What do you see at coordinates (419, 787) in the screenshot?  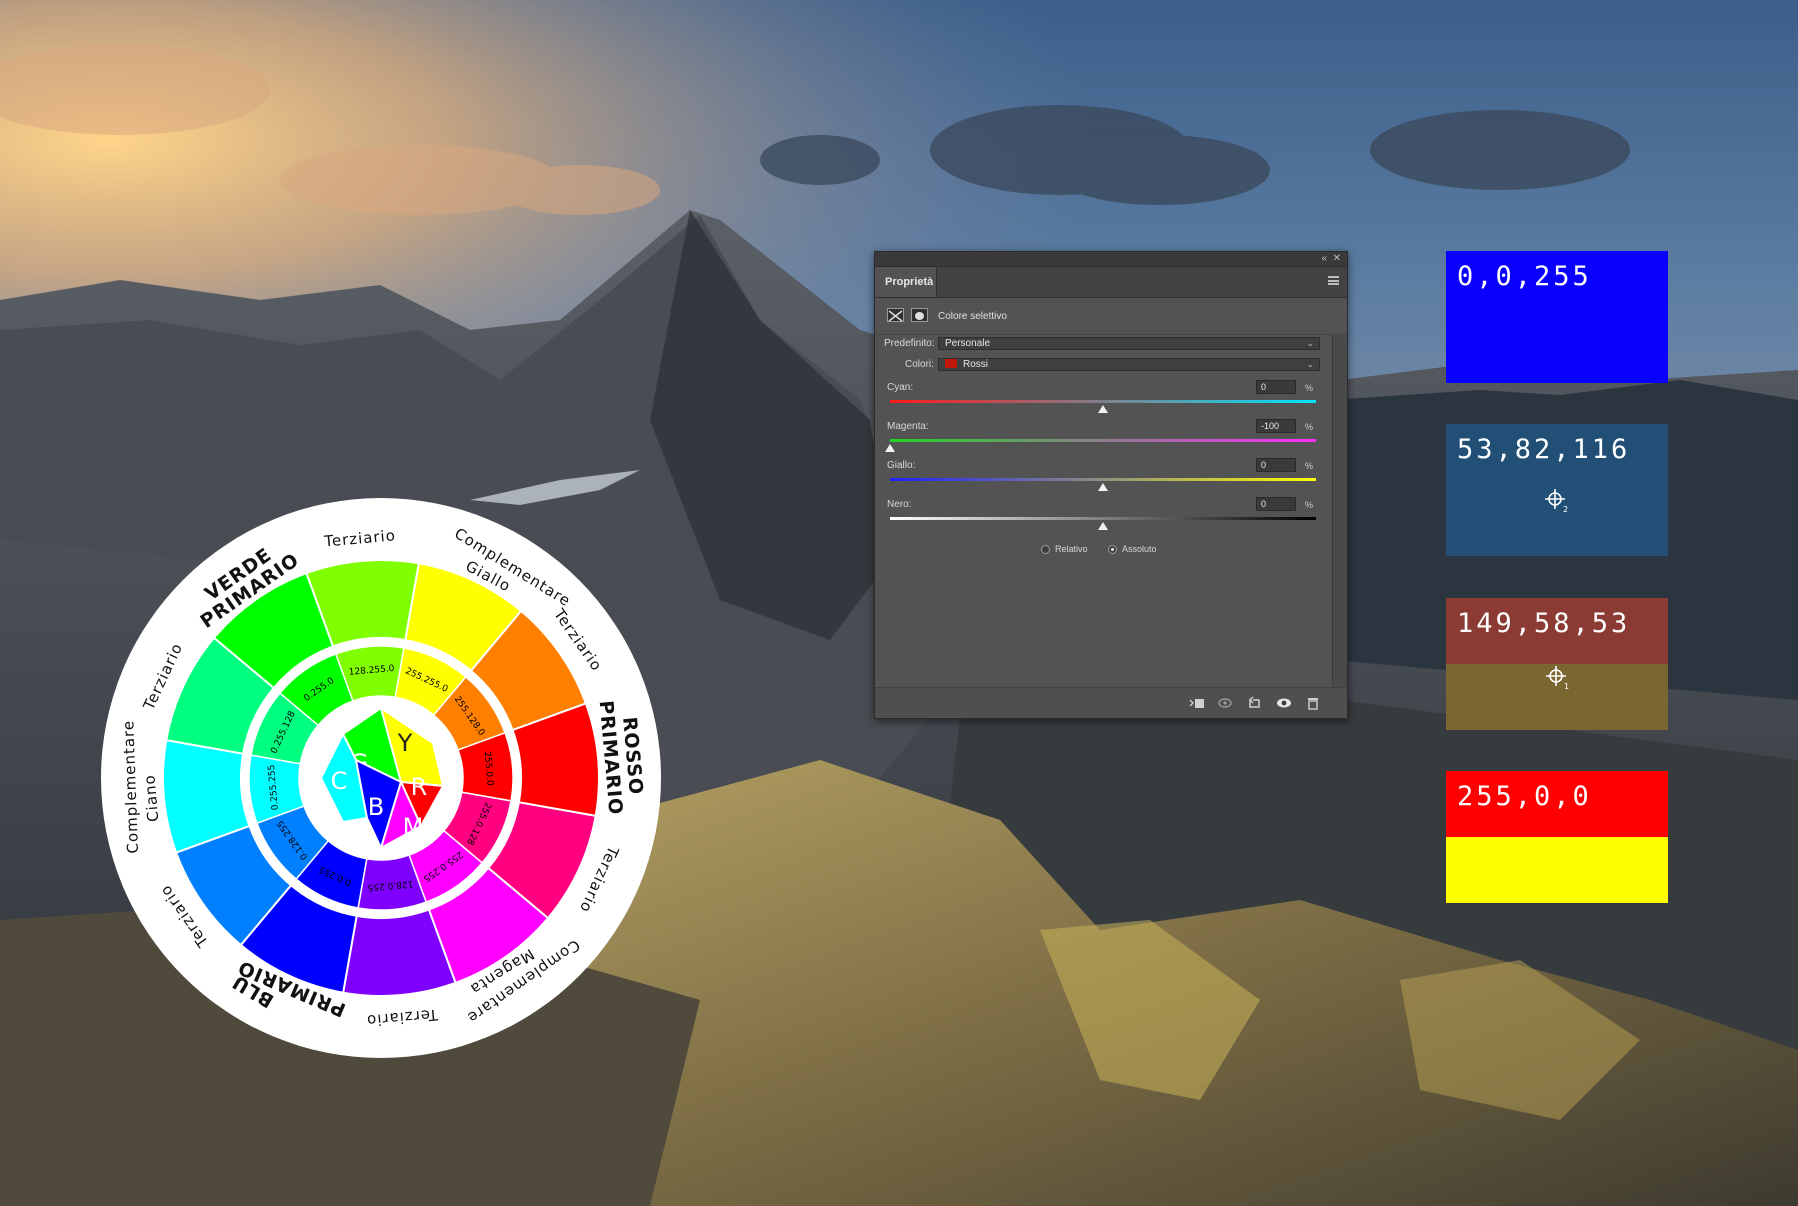 I see `center-letter: R` at bounding box center [419, 787].